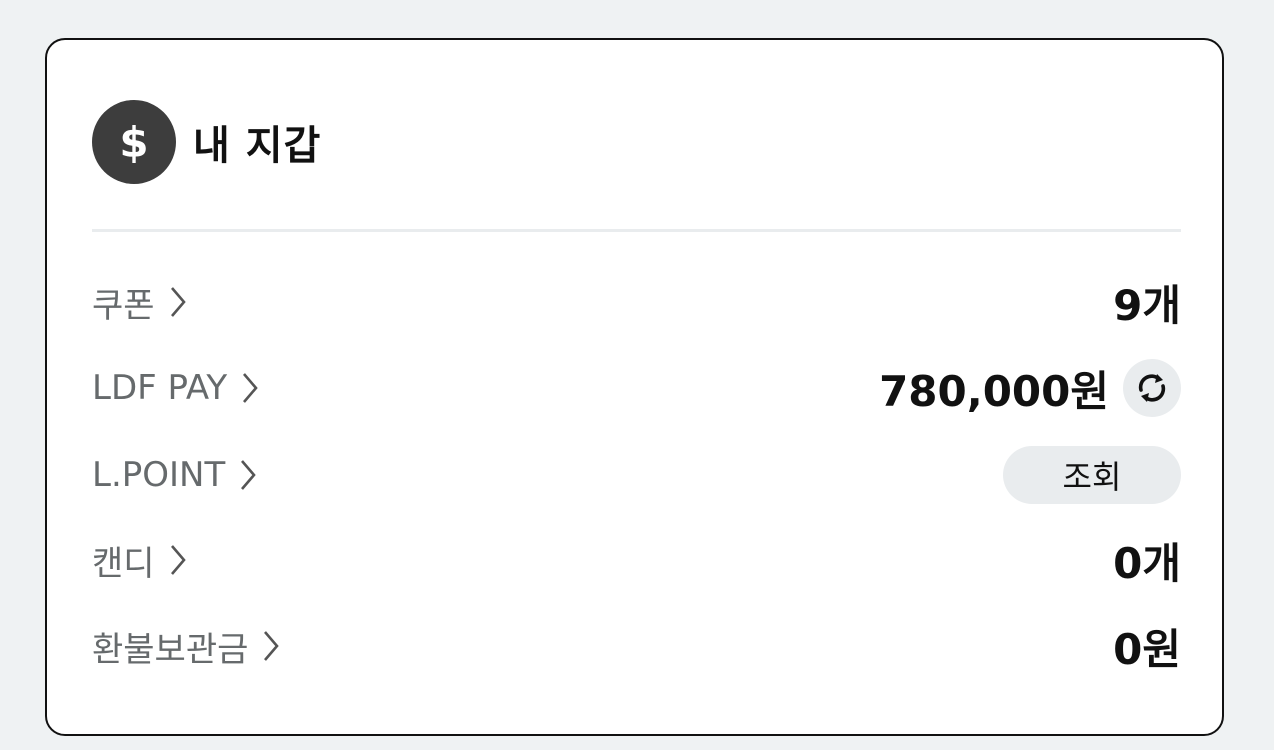  What do you see at coordinates (1092, 475) in the screenshot?
I see `lpoint-inquiry-button: 조회` at bounding box center [1092, 475].